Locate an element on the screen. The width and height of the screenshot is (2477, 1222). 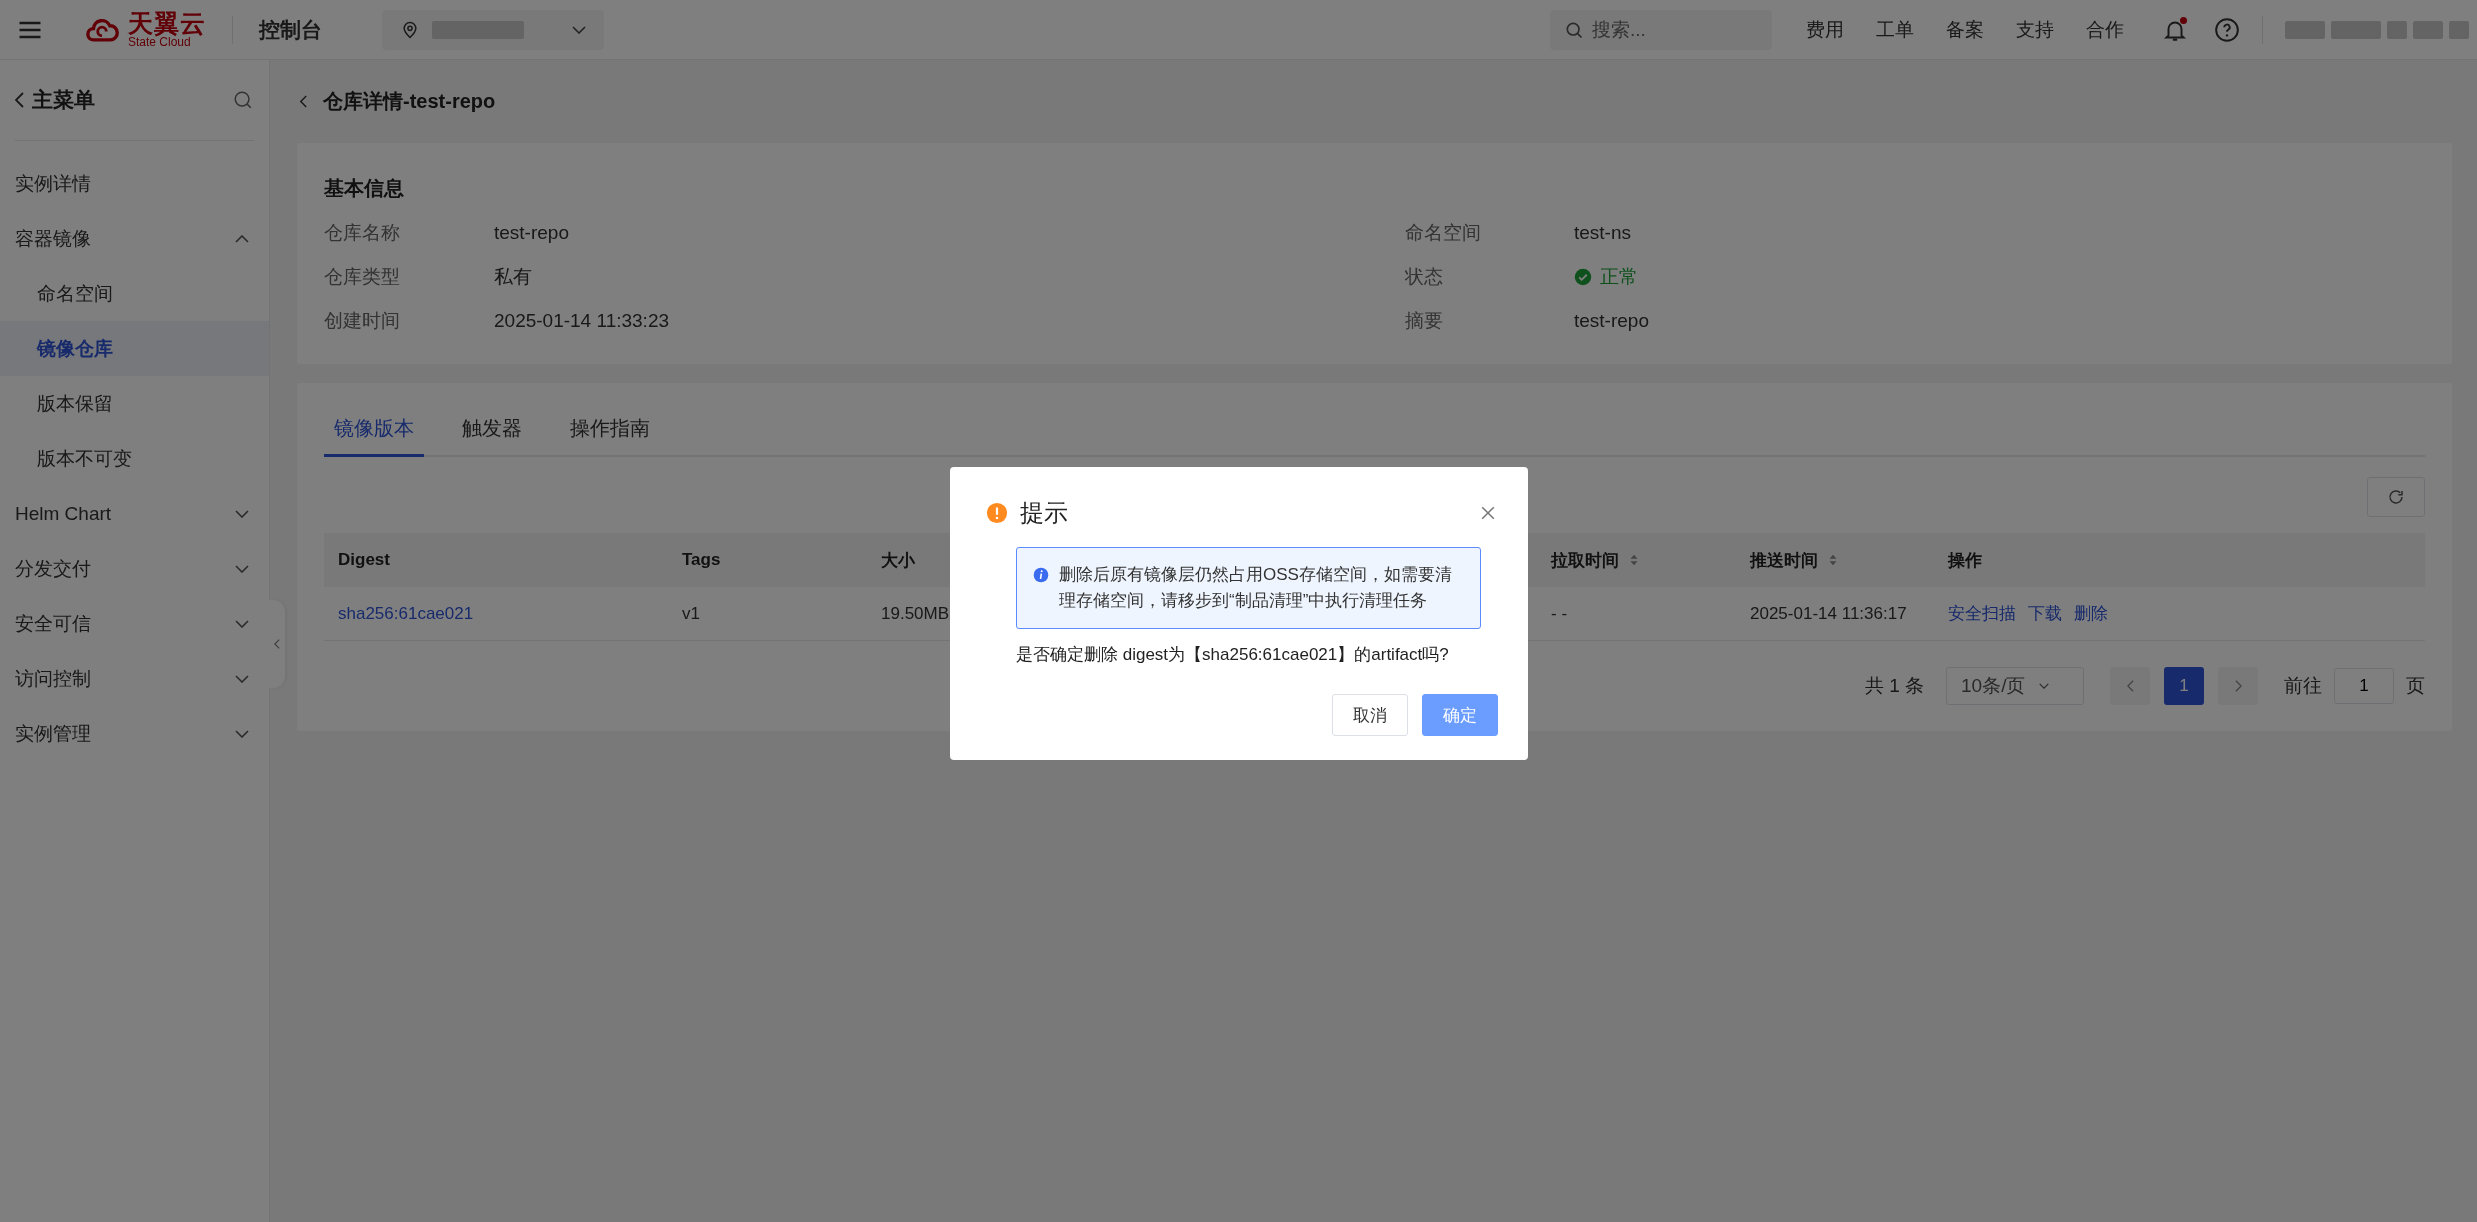
check-circle-icon is located at coordinates (1583, 277).